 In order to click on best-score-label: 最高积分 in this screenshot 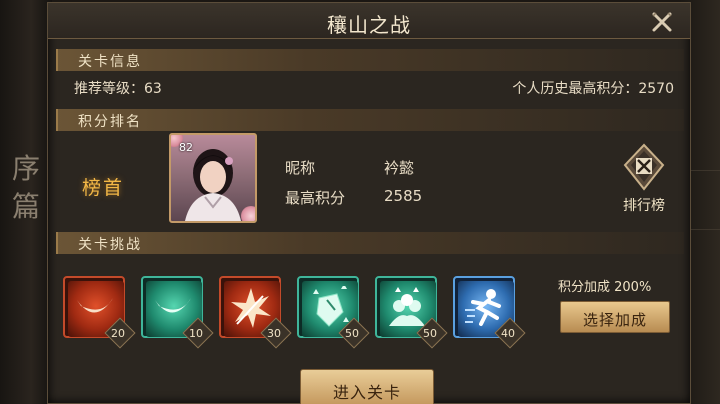, I will do `click(315, 198)`.